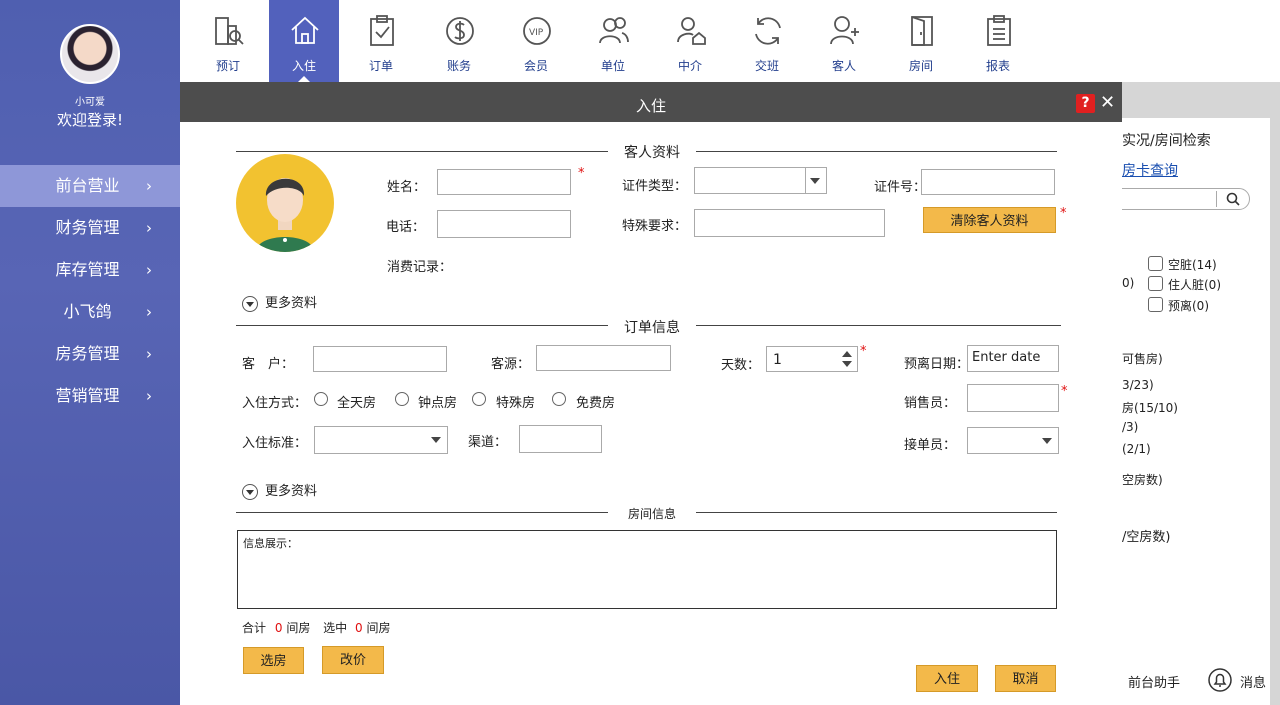 This screenshot has width=1280, height=705. I want to click on channel-field, so click(560, 439).